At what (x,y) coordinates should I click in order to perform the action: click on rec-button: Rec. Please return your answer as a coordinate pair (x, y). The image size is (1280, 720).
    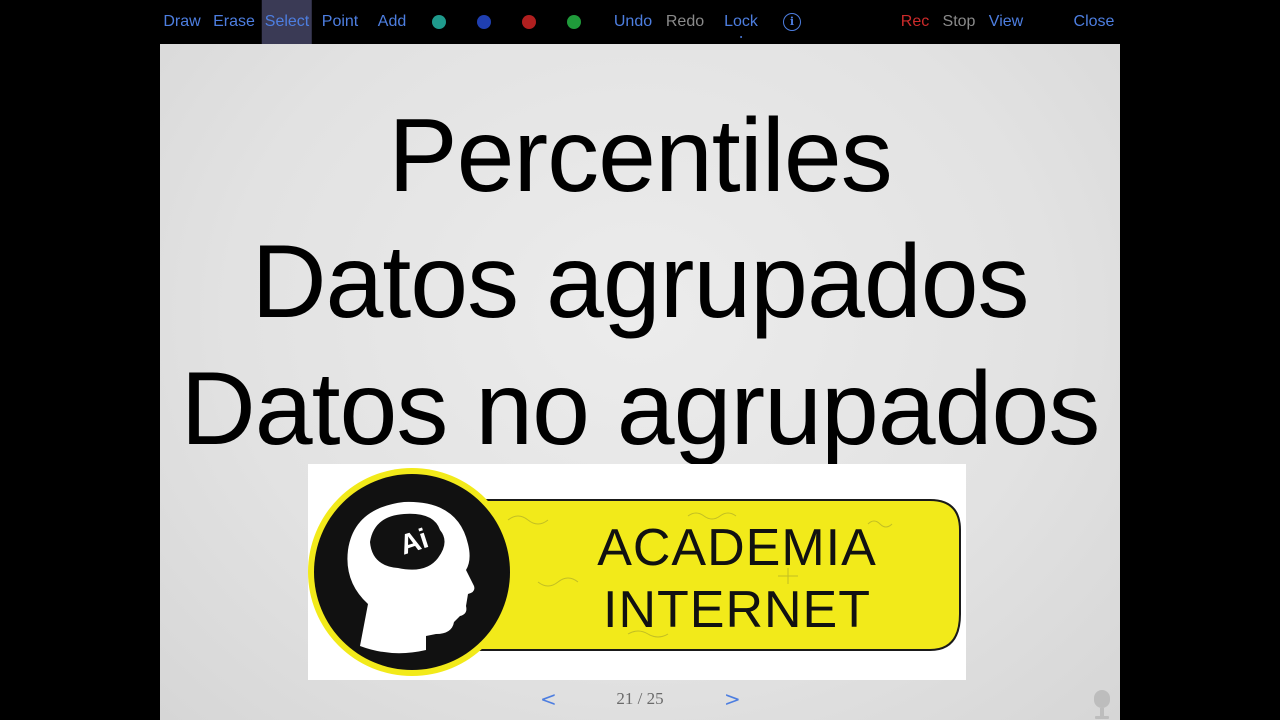
    Looking at the image, I should click on (915, 22).